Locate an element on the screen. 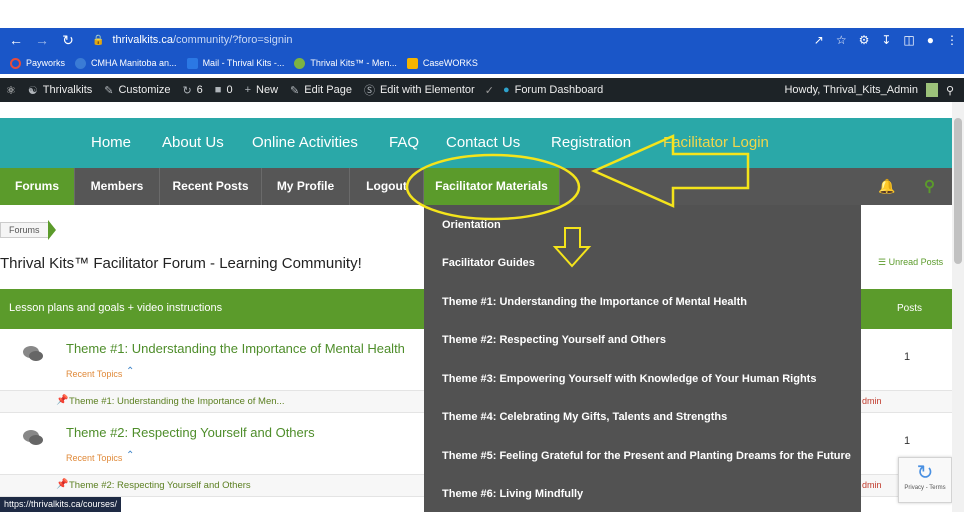 The image size is (964, 512). pointer-arrow-down-icon is located at coordinates (572, 247).